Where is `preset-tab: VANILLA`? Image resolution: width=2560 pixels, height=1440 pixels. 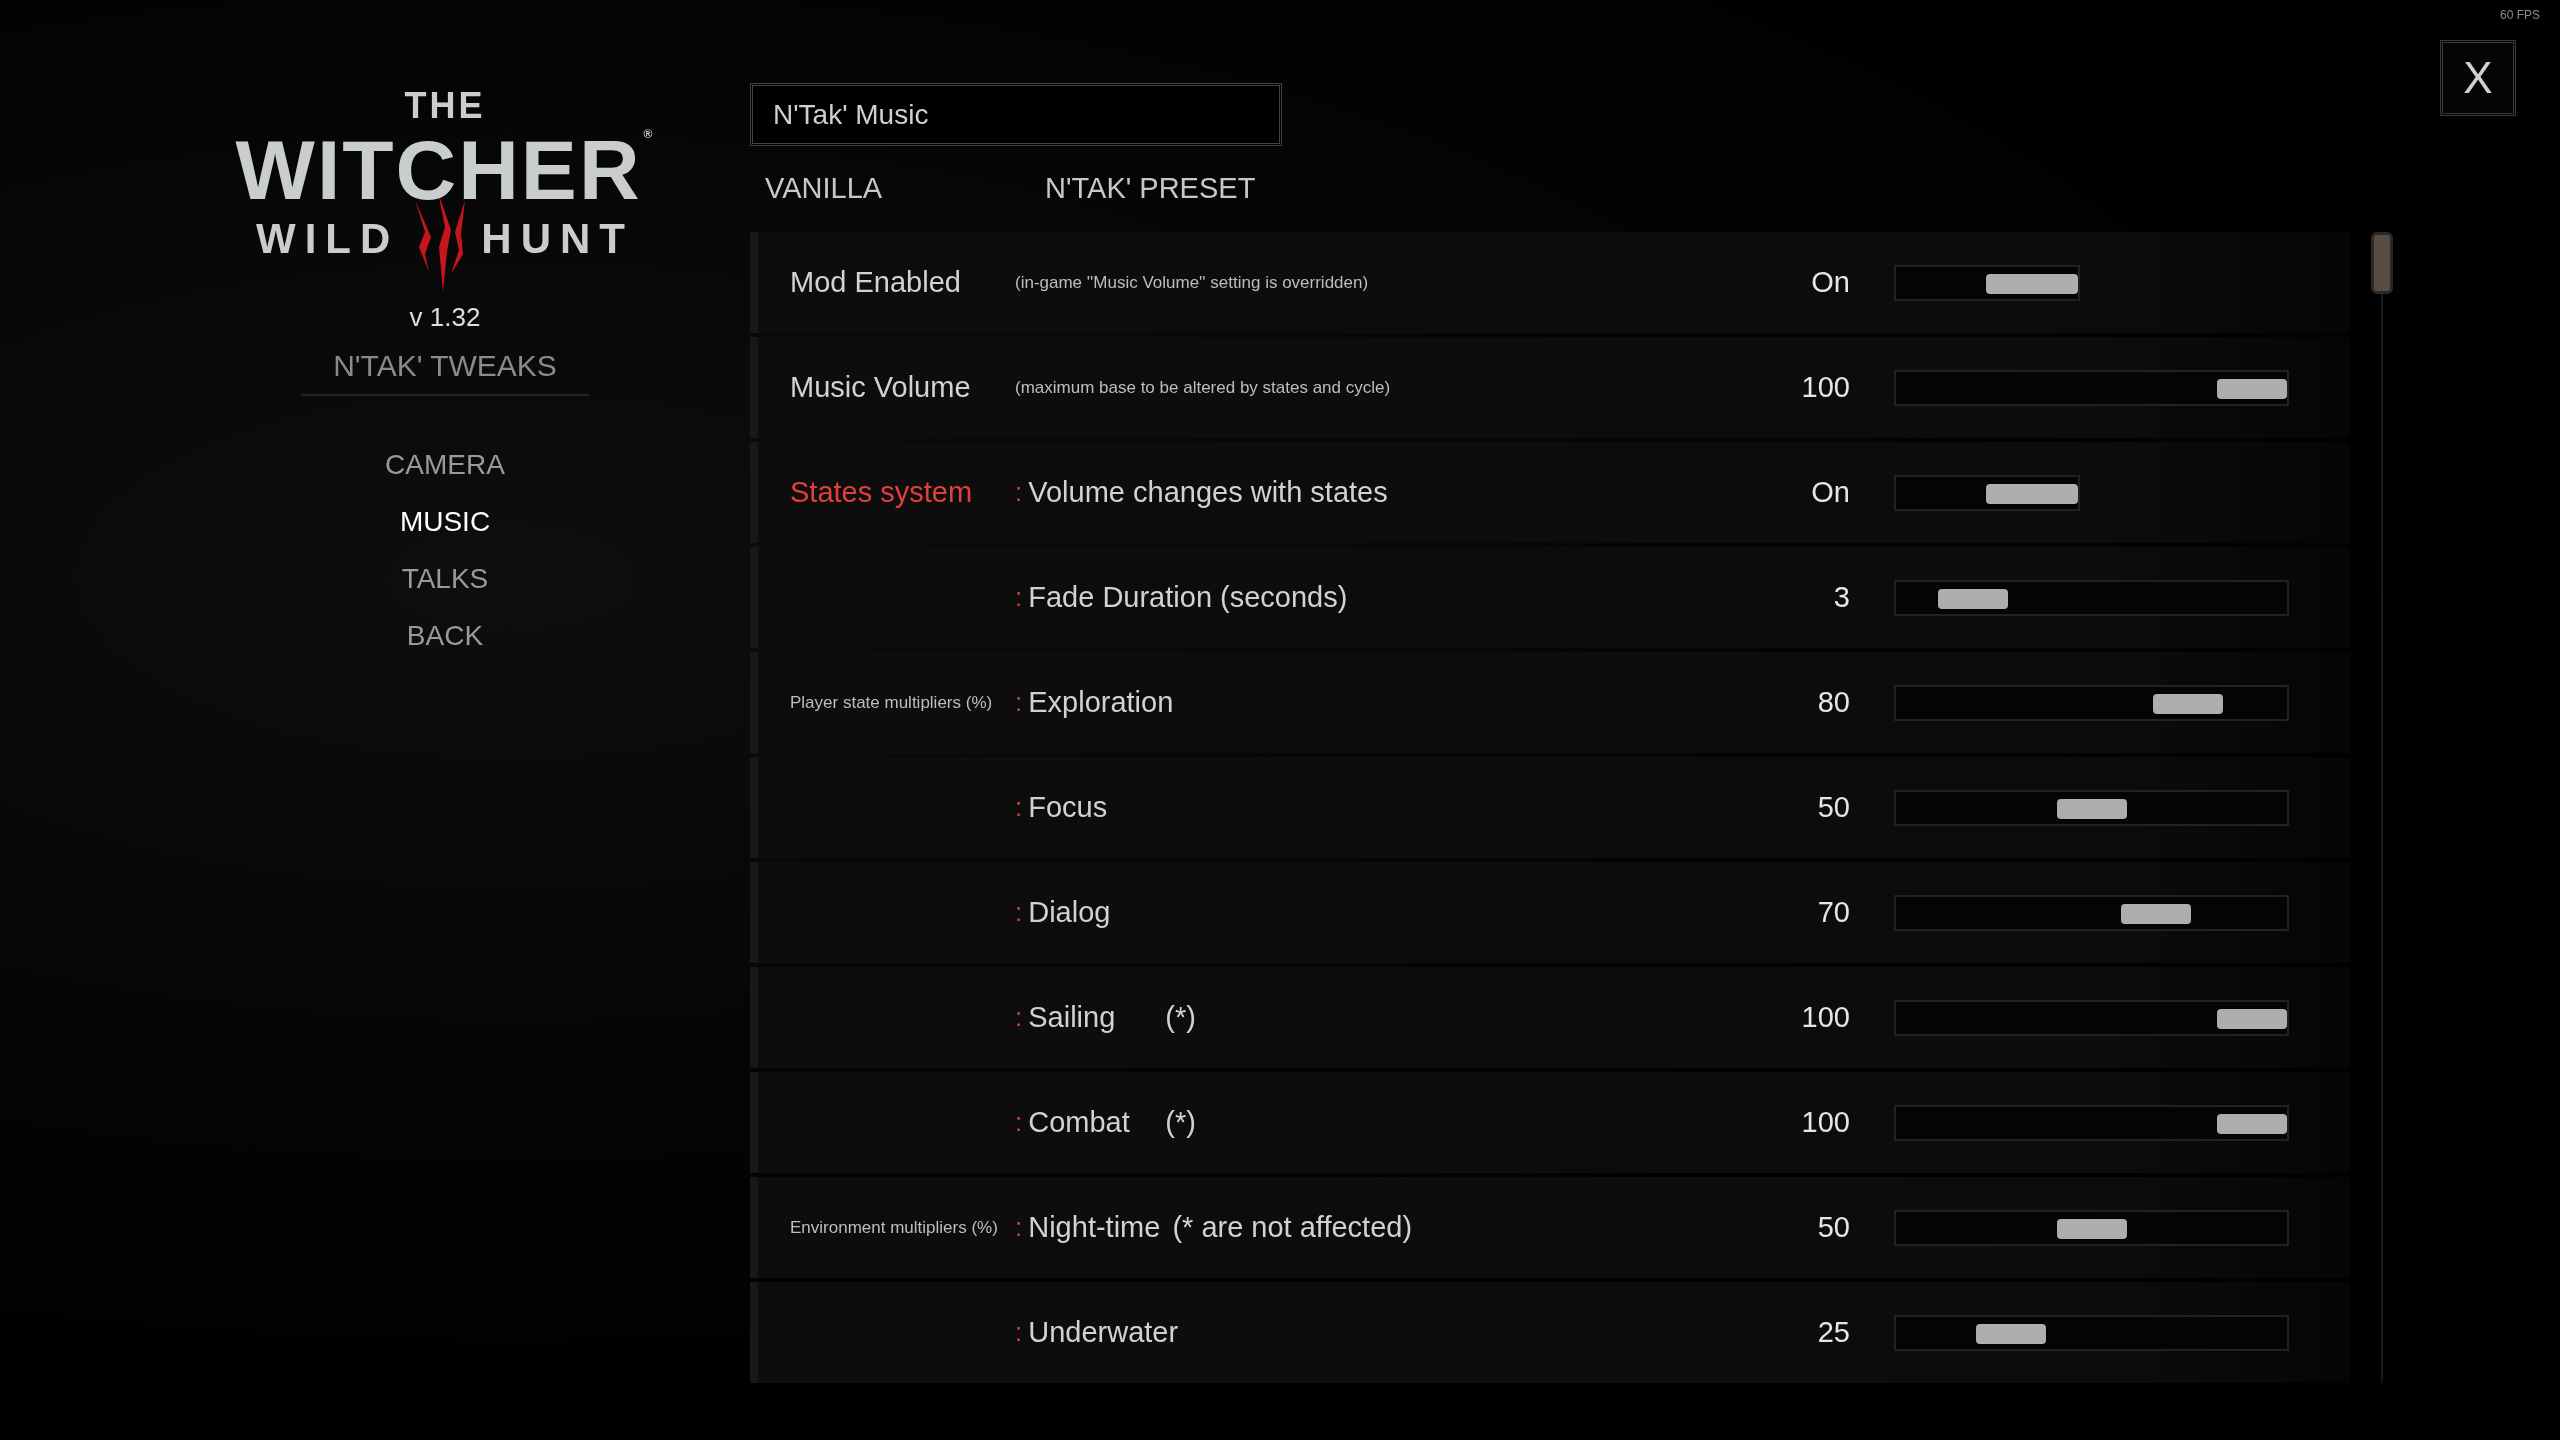
preset-tab: VANILLA is located at coordinates (905, 189).